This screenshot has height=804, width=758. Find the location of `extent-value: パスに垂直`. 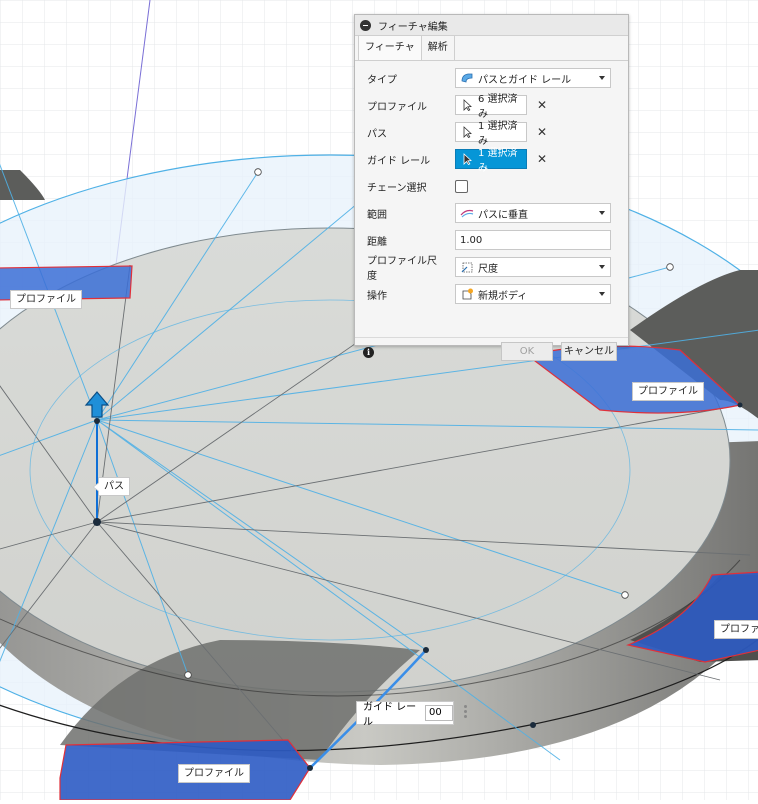

extent-value: パスに垂直 is located at coordinates (503, 215).